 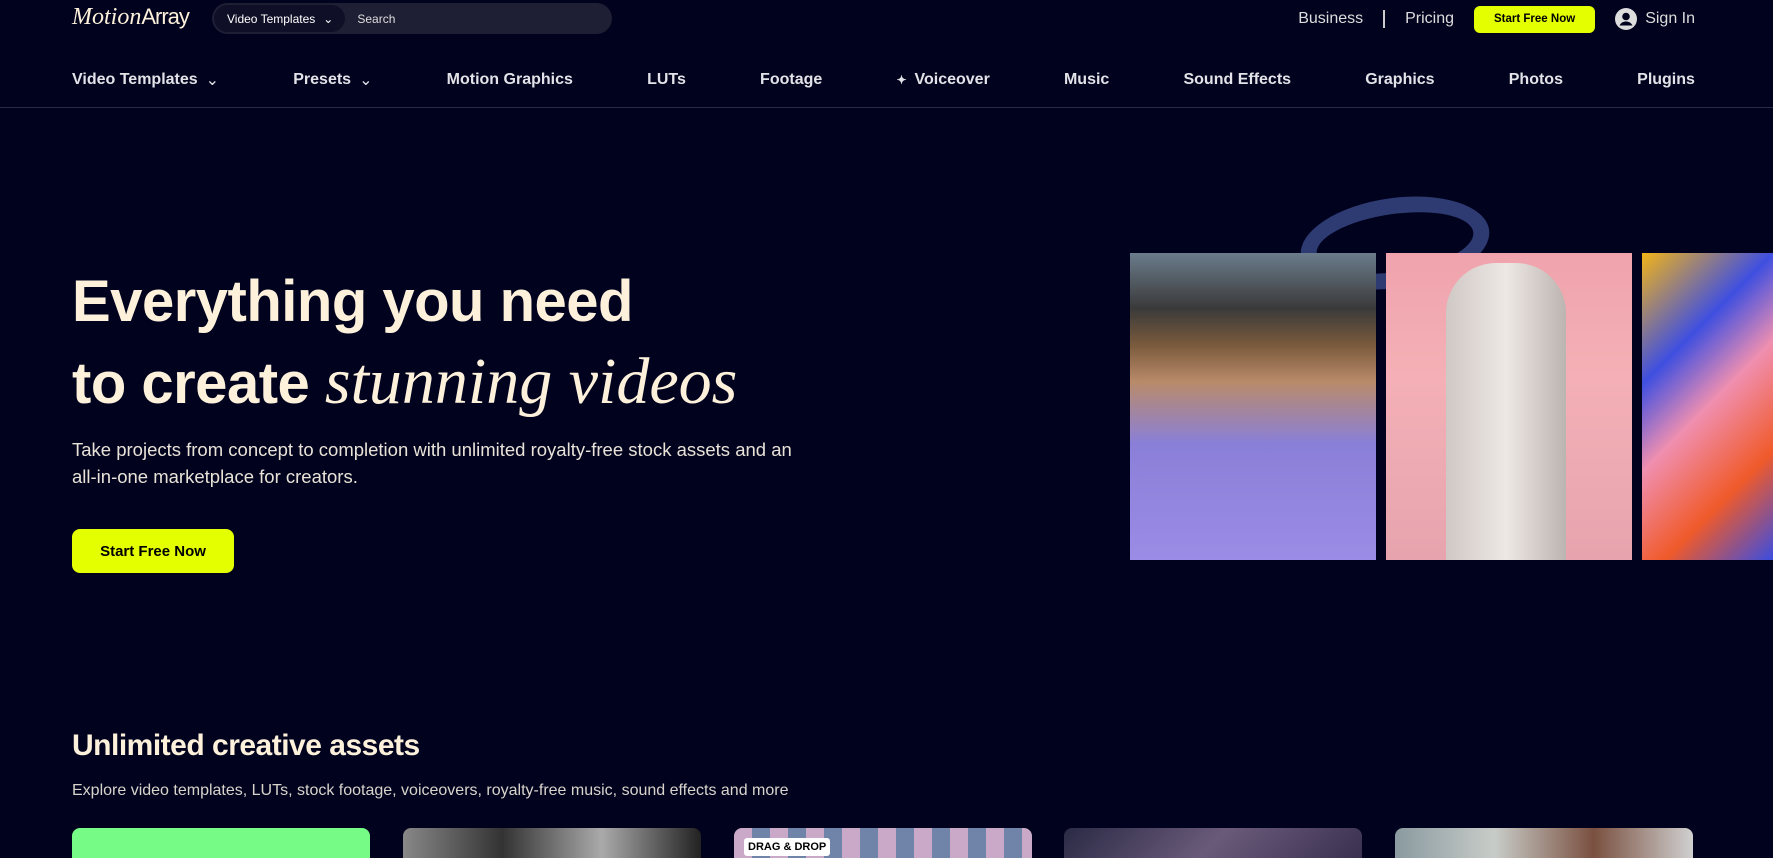 What do you see at coordinates (1666, 80) in the screenshot?
I see `nav-plugins: Plugins` at bounding box center [1666, 80].